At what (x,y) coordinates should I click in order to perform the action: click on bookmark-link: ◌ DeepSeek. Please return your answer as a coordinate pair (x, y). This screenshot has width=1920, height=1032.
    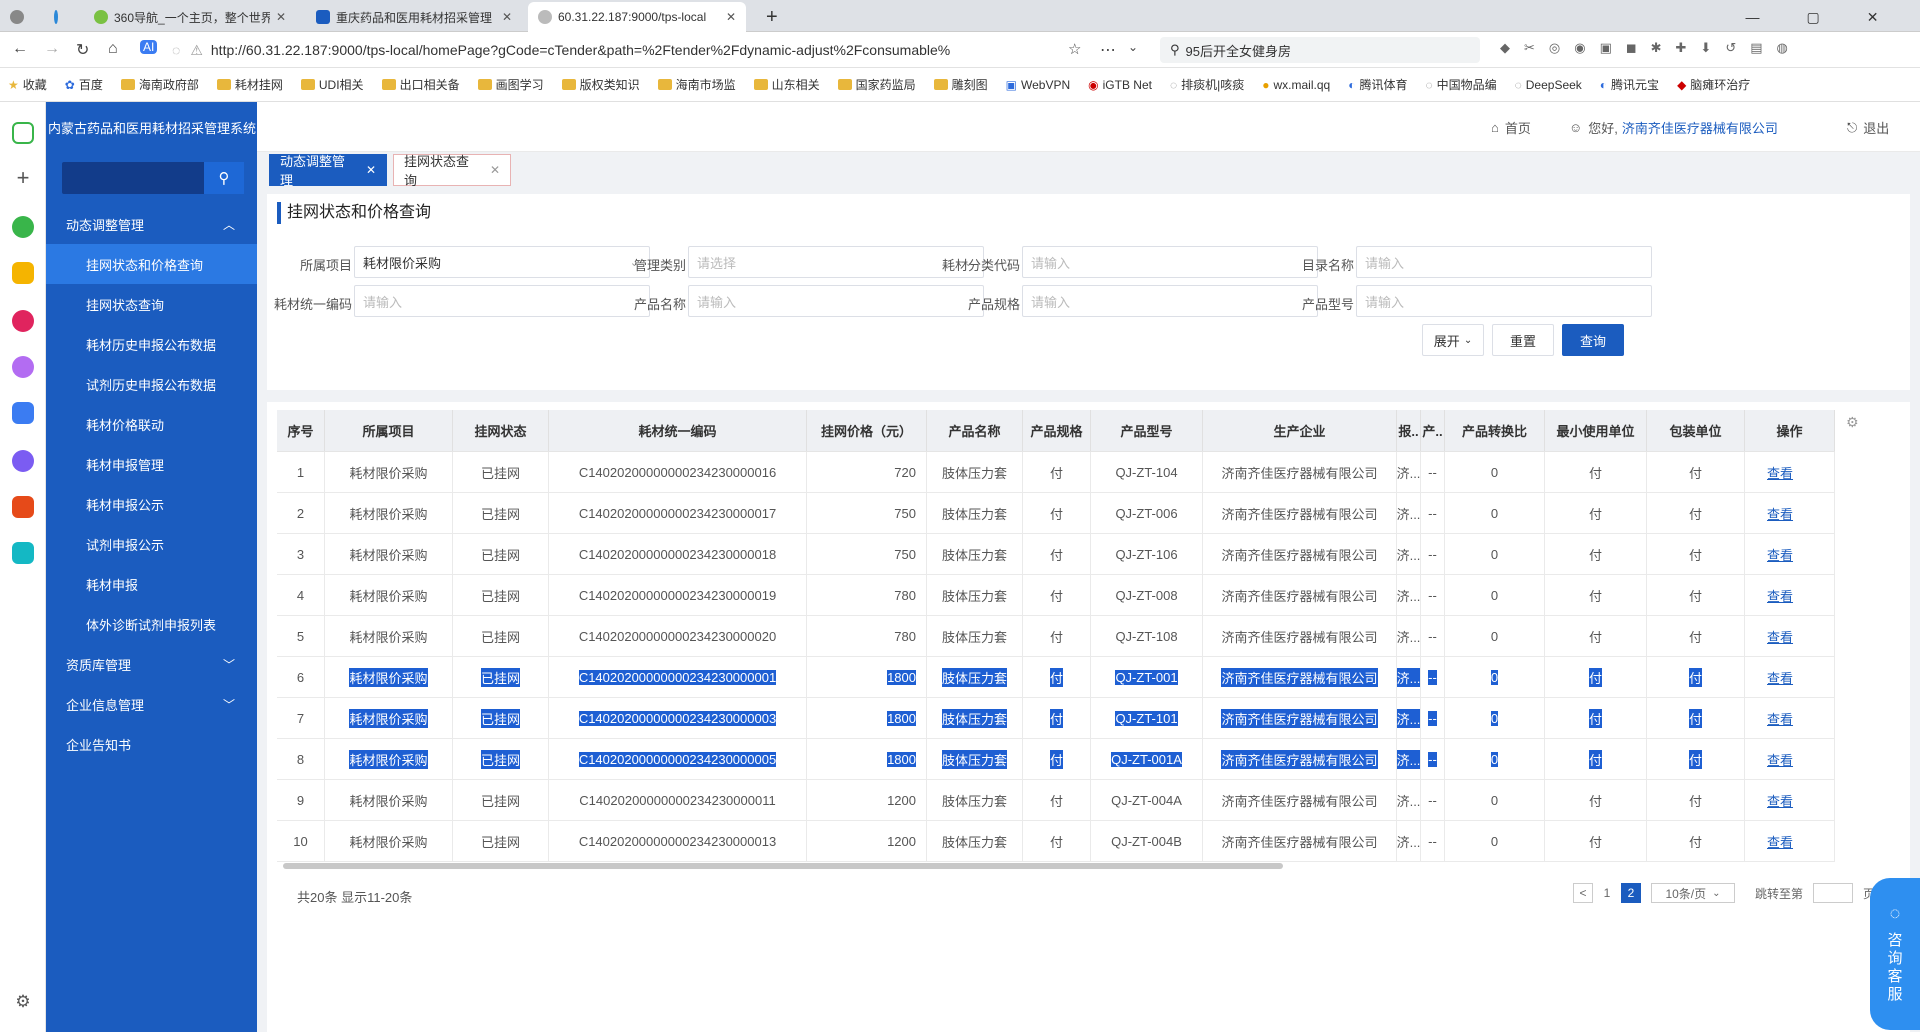
    Looking at the image, I should click on (1548, 85).